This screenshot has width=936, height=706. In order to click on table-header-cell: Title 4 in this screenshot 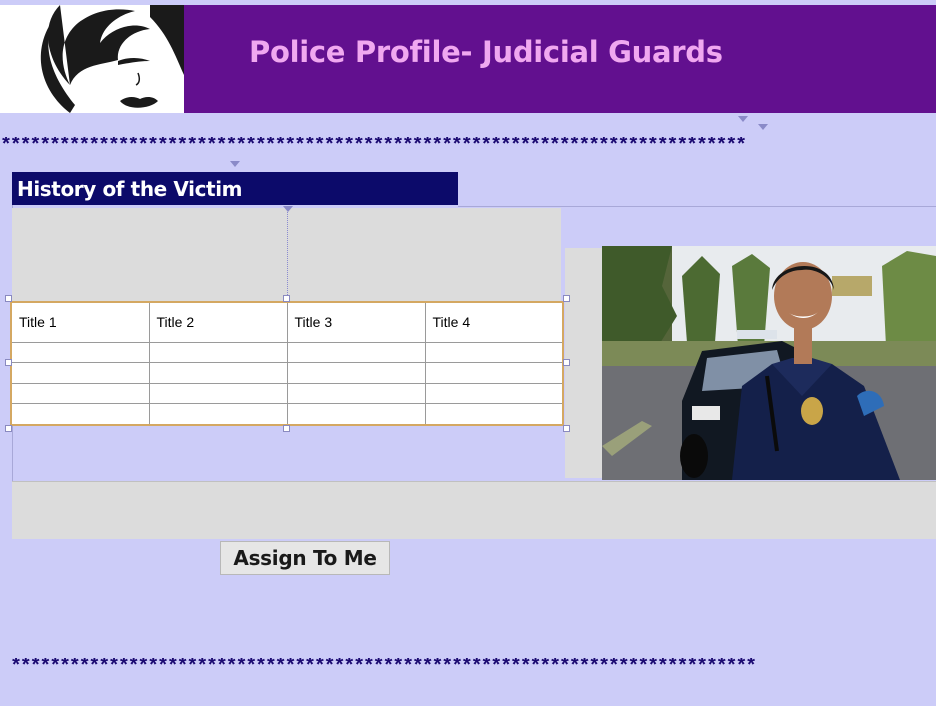, I will do `click(494, 322)`.